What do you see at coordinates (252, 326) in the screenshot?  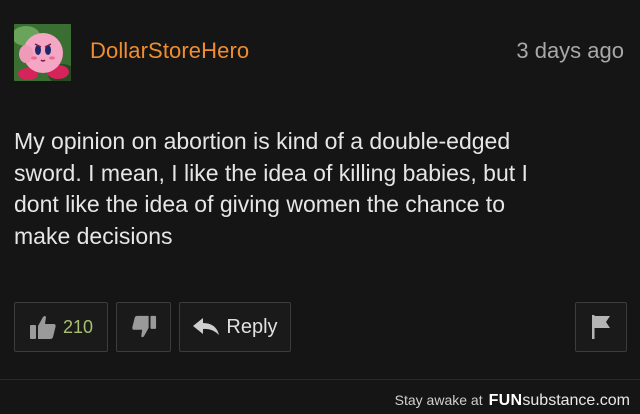 I see `reply-label: Reply` at bounding box center [252, 326].